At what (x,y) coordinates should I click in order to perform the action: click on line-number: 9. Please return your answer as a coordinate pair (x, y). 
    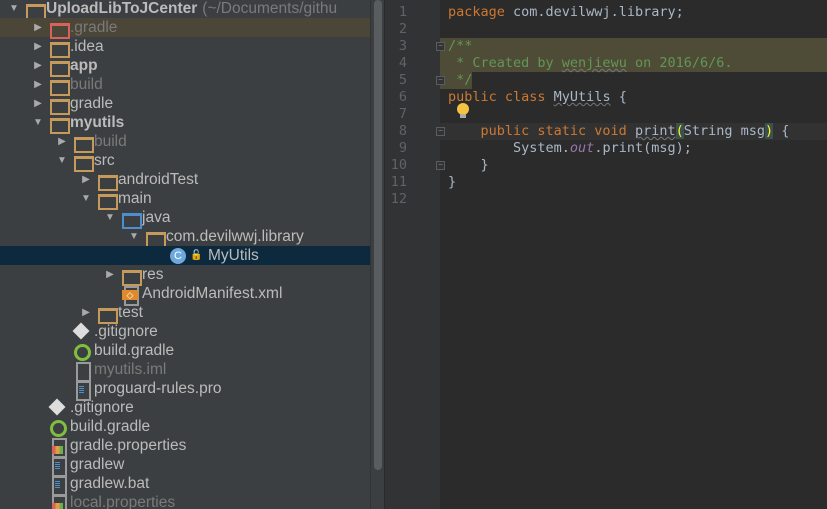
    Looking at the image, I should click on (402, 148).